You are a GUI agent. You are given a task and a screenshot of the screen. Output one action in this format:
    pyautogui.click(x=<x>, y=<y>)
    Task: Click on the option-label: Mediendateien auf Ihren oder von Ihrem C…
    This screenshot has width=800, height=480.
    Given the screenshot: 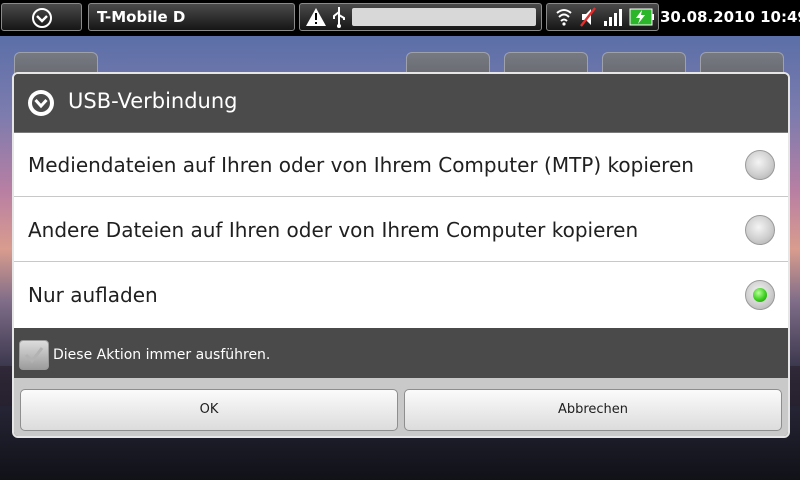 What is the action you would take?
    pyautogui.click(x=361, y=165)
    